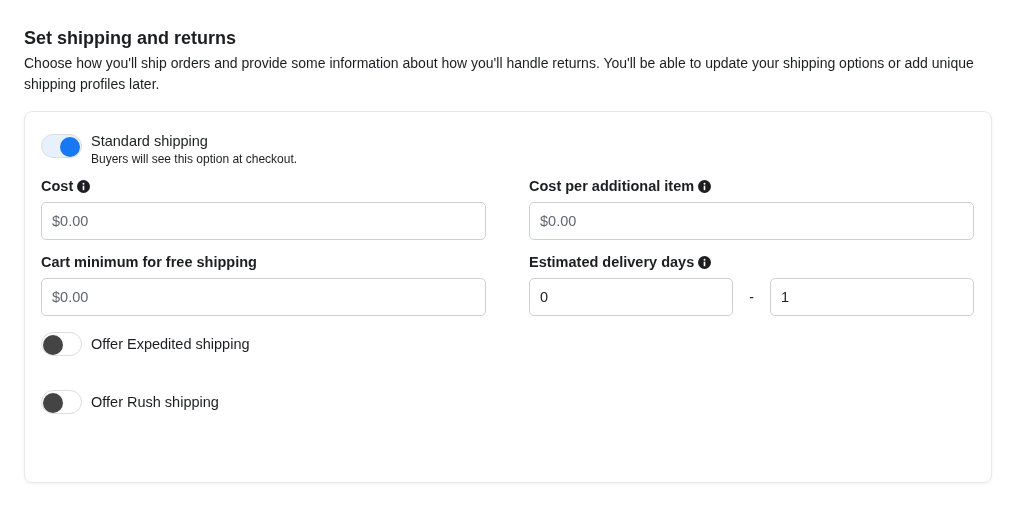  What do you see at coordinates (872, 297) in the screenshot?
I see `input-field: 1` at bounding box center [872, 297].